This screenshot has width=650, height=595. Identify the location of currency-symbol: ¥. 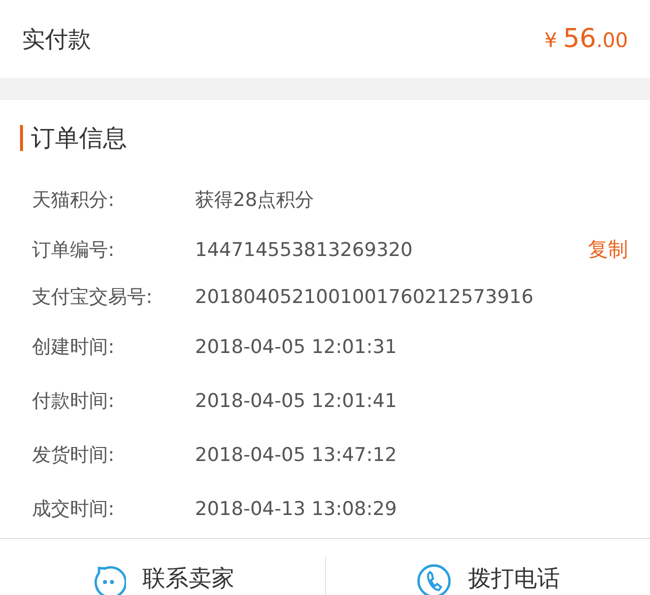
(551, 40).